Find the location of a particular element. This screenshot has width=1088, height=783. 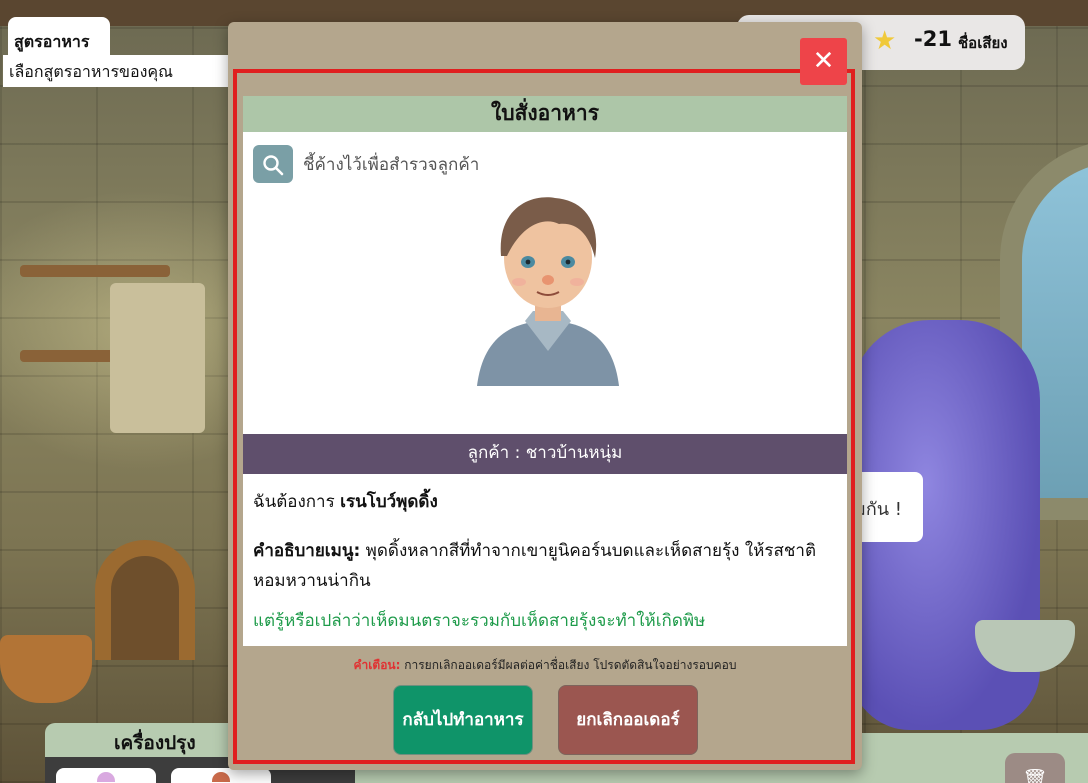

description-label: คำอธิบายเมนู: is located at coordinates (307, 551).